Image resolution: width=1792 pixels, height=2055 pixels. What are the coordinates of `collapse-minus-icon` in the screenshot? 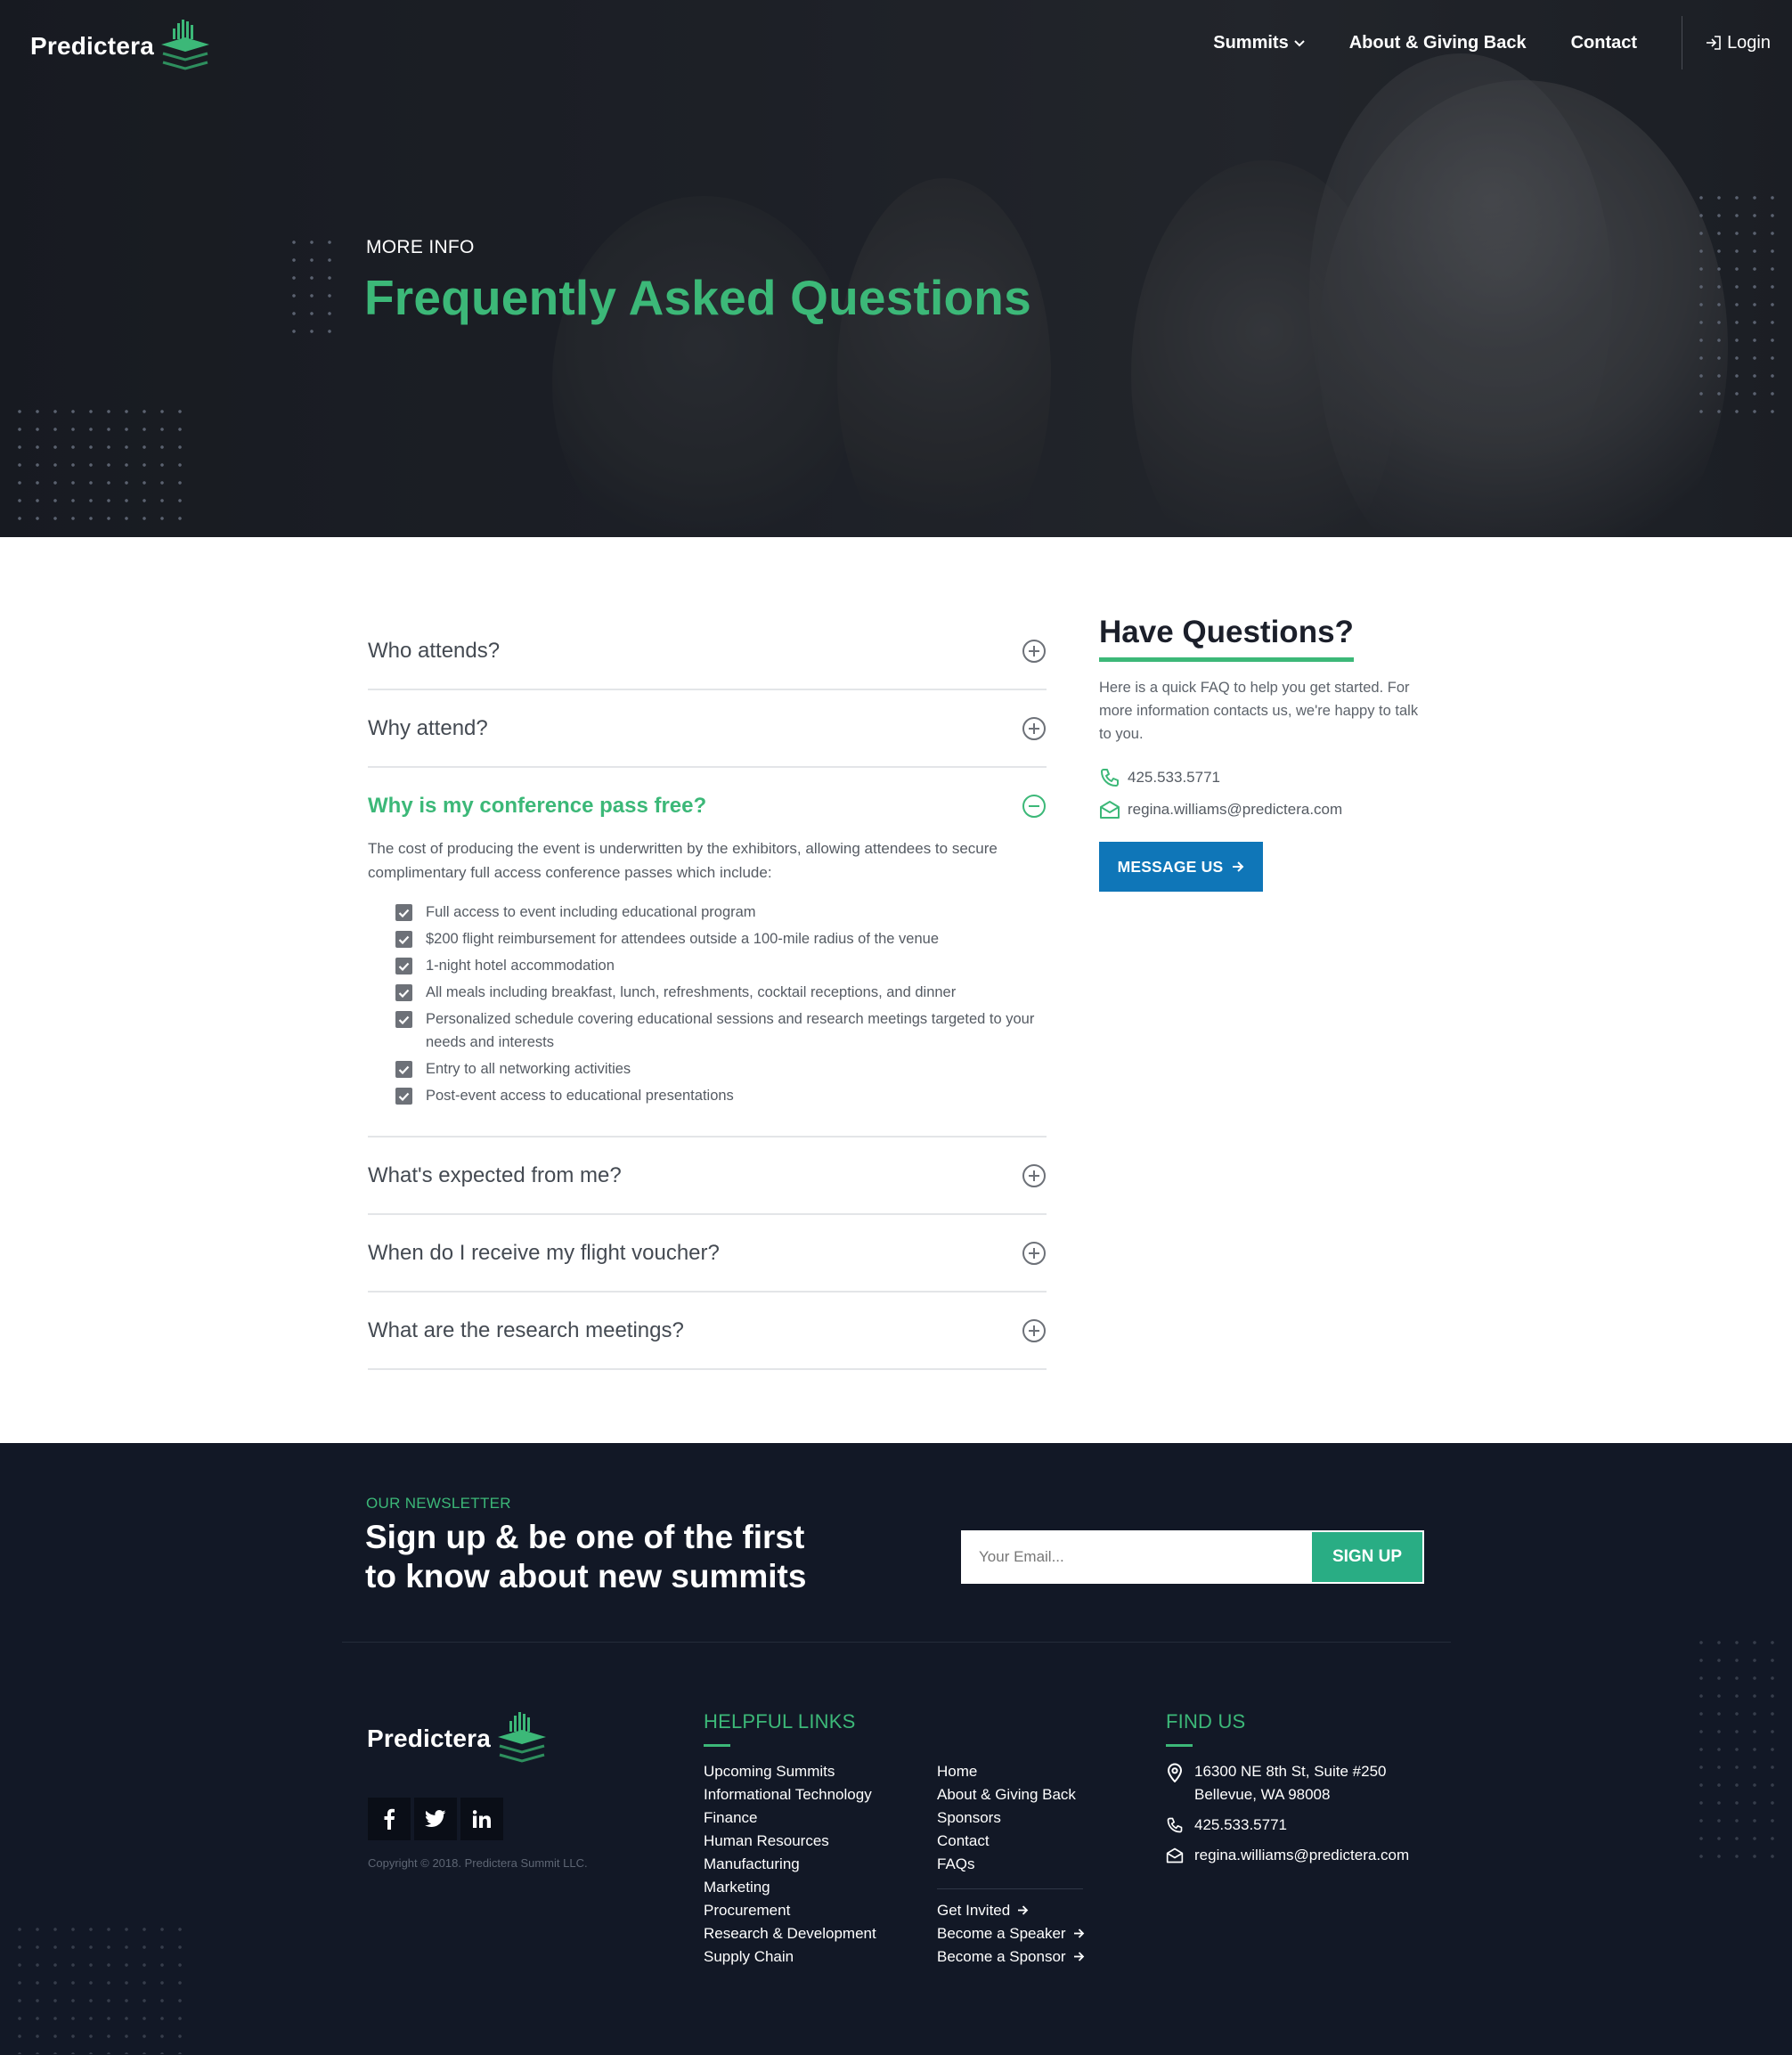 It's located at (1034, 806).